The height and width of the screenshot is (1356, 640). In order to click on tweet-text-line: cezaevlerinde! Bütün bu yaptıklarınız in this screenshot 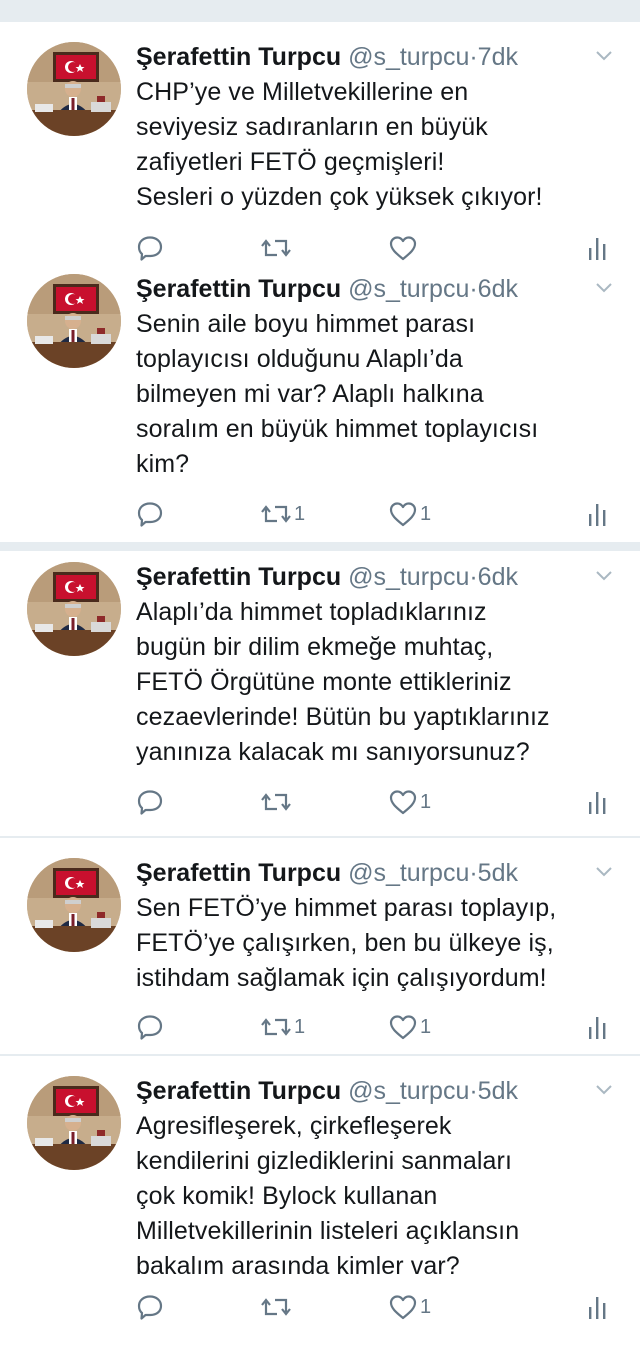, I will do `click(343, 717)`.